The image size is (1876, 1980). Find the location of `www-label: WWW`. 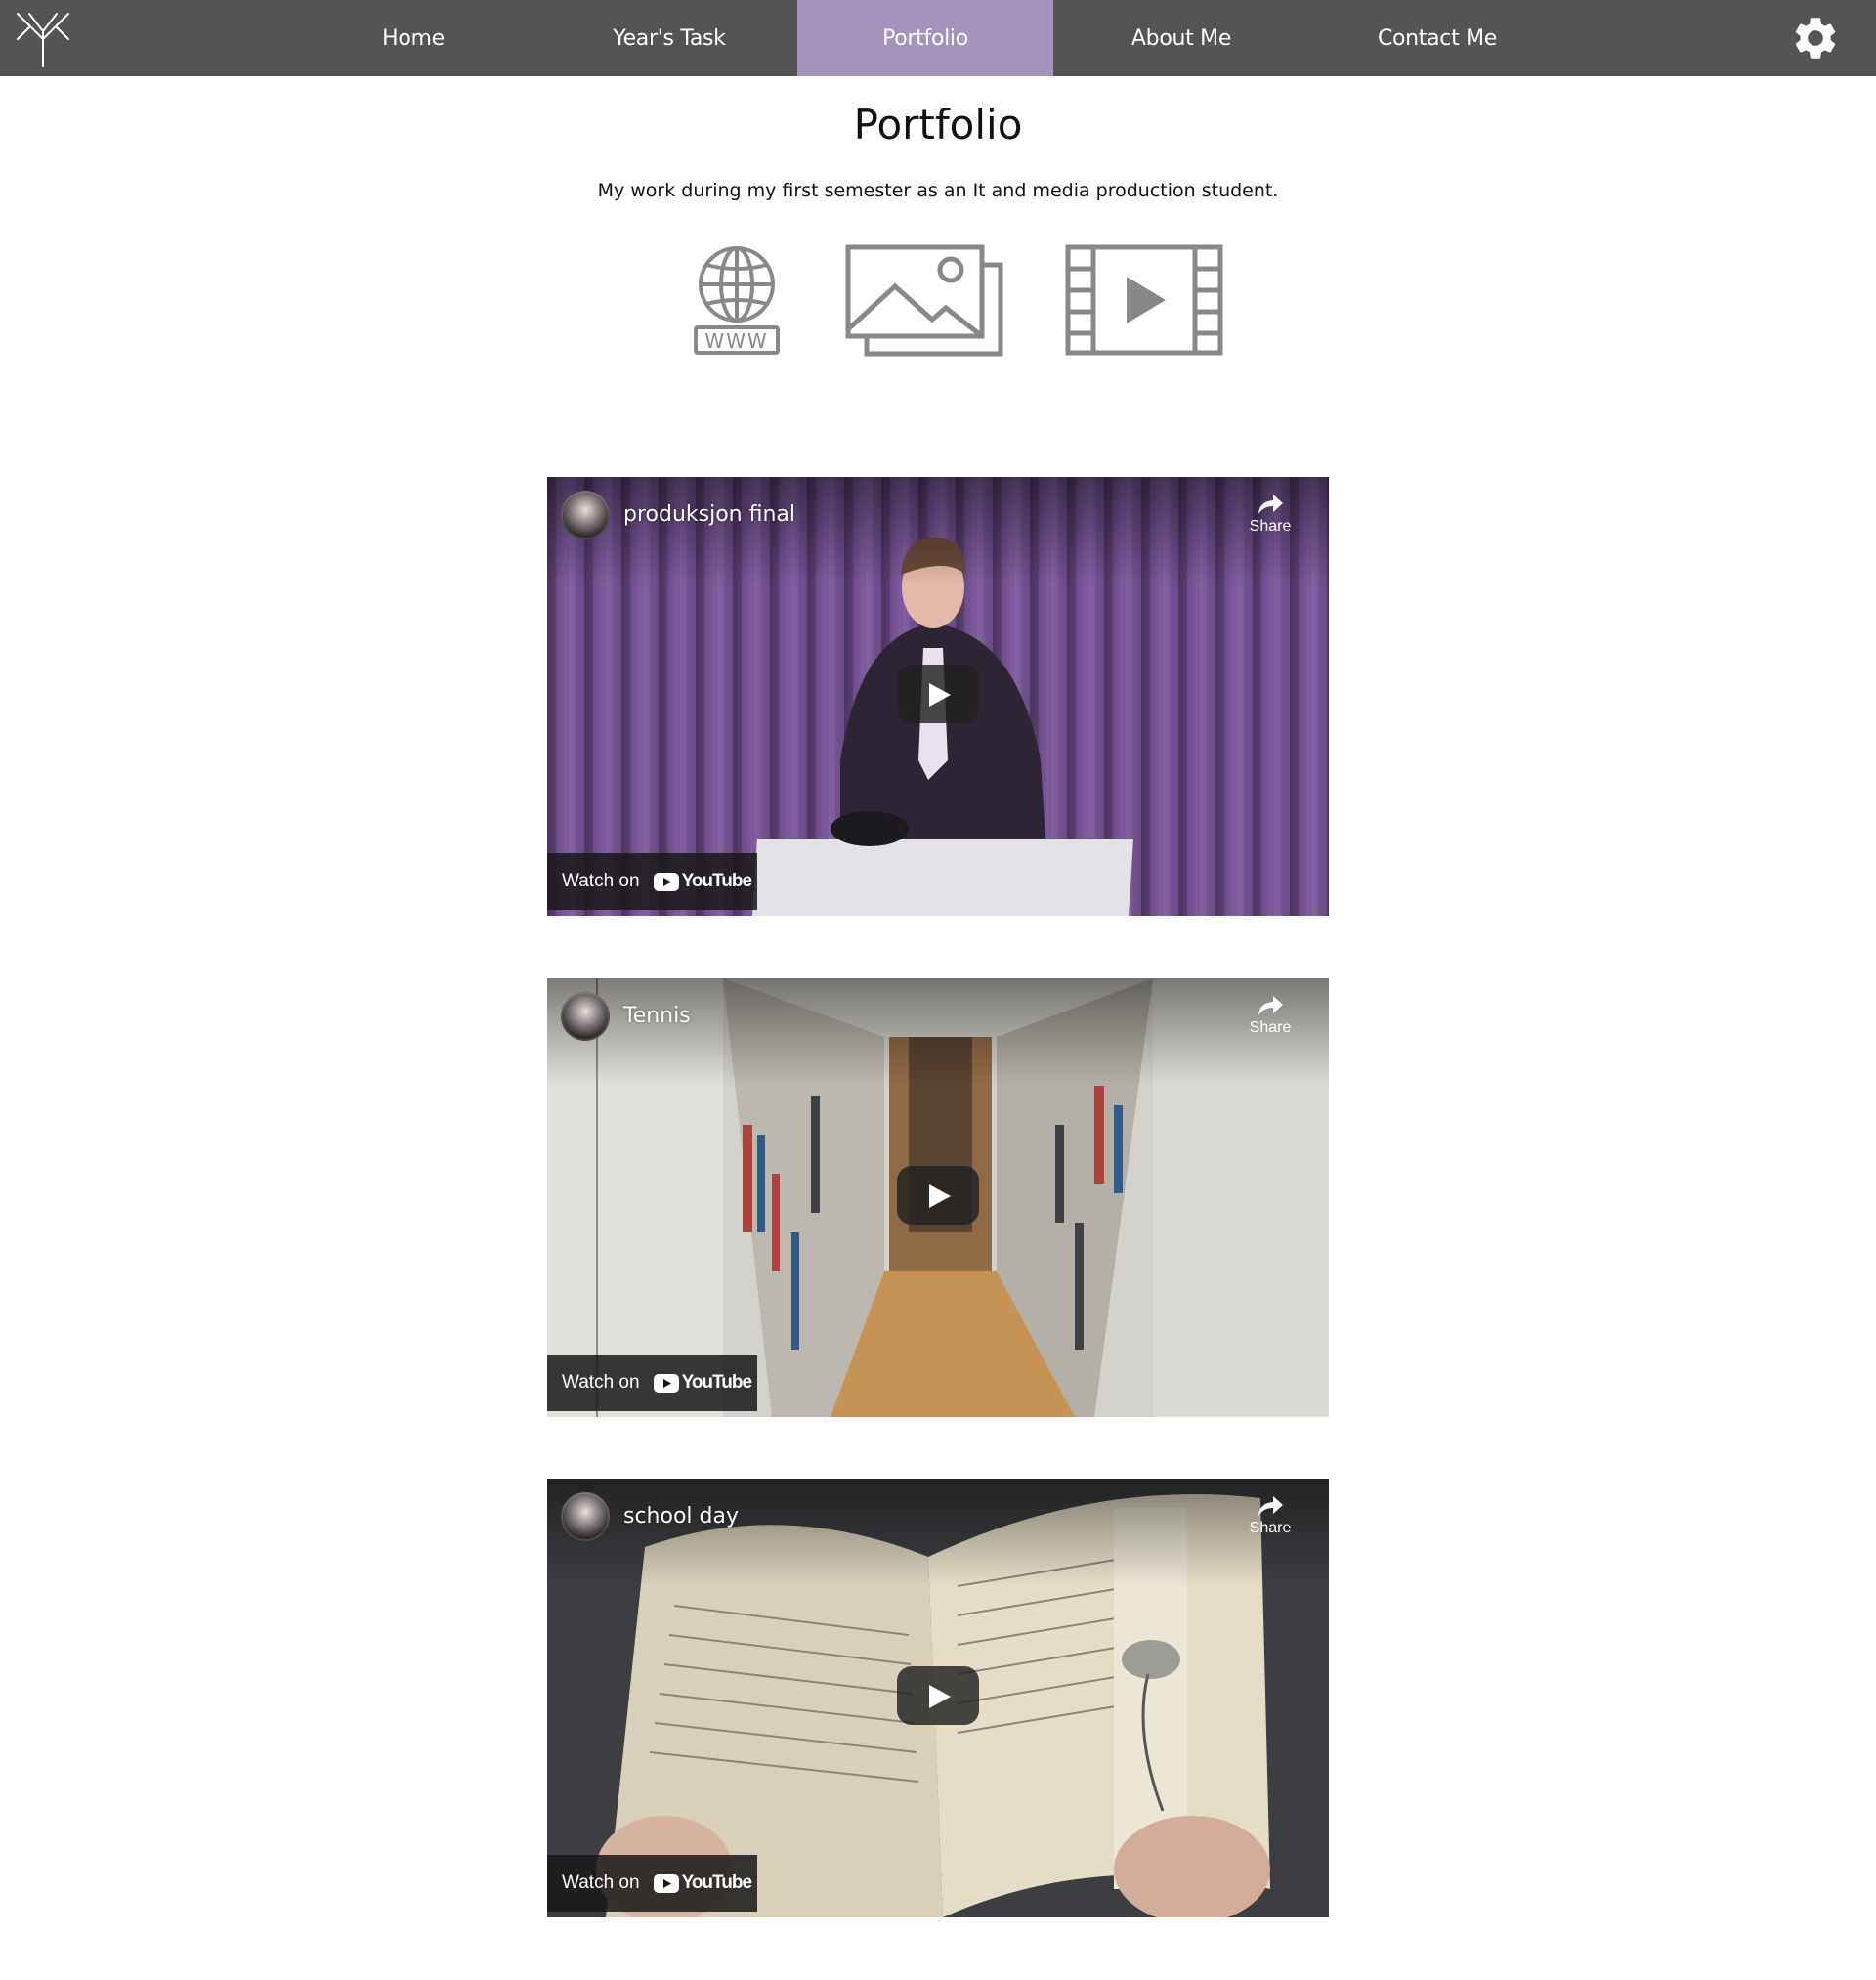

www-label: WWW is located at coordinates (736, 341).